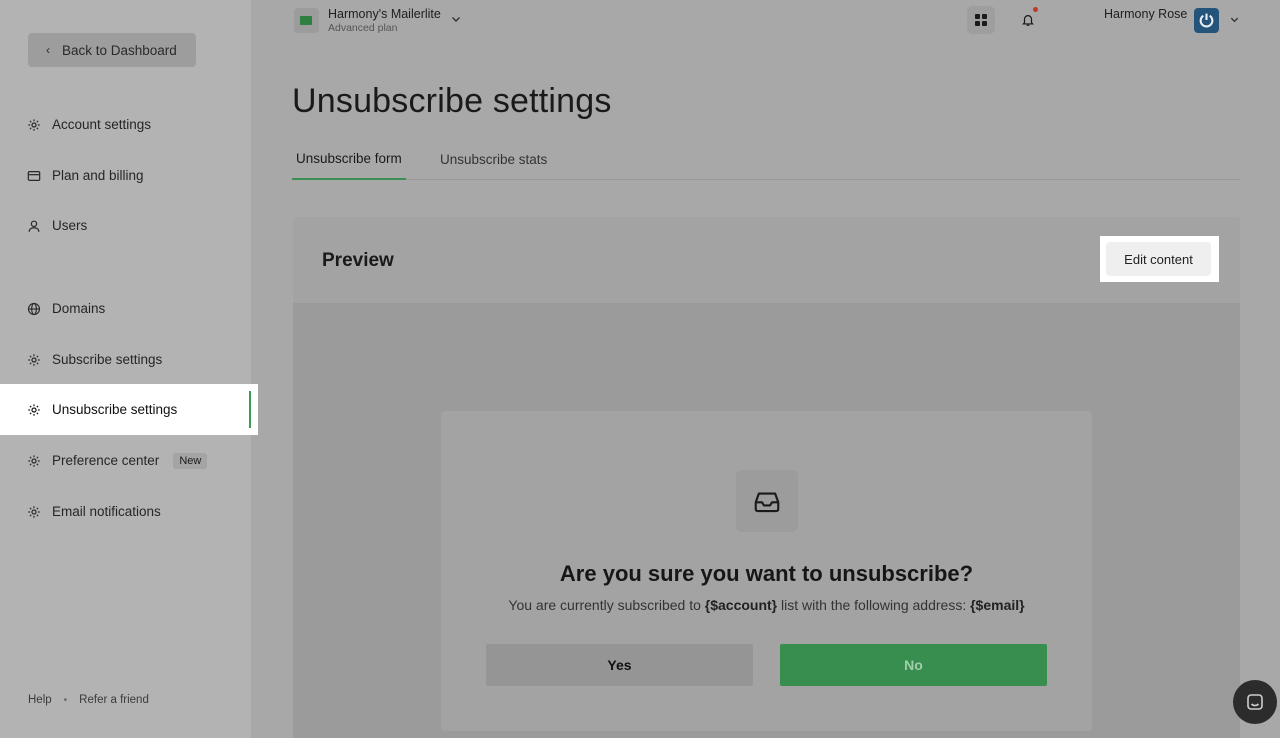 Image resolution: width=1280 pixels, height=738 pixels. I want to click on sidebar-item-subscribe-settings: Subscribe settings, so click(129, 359).